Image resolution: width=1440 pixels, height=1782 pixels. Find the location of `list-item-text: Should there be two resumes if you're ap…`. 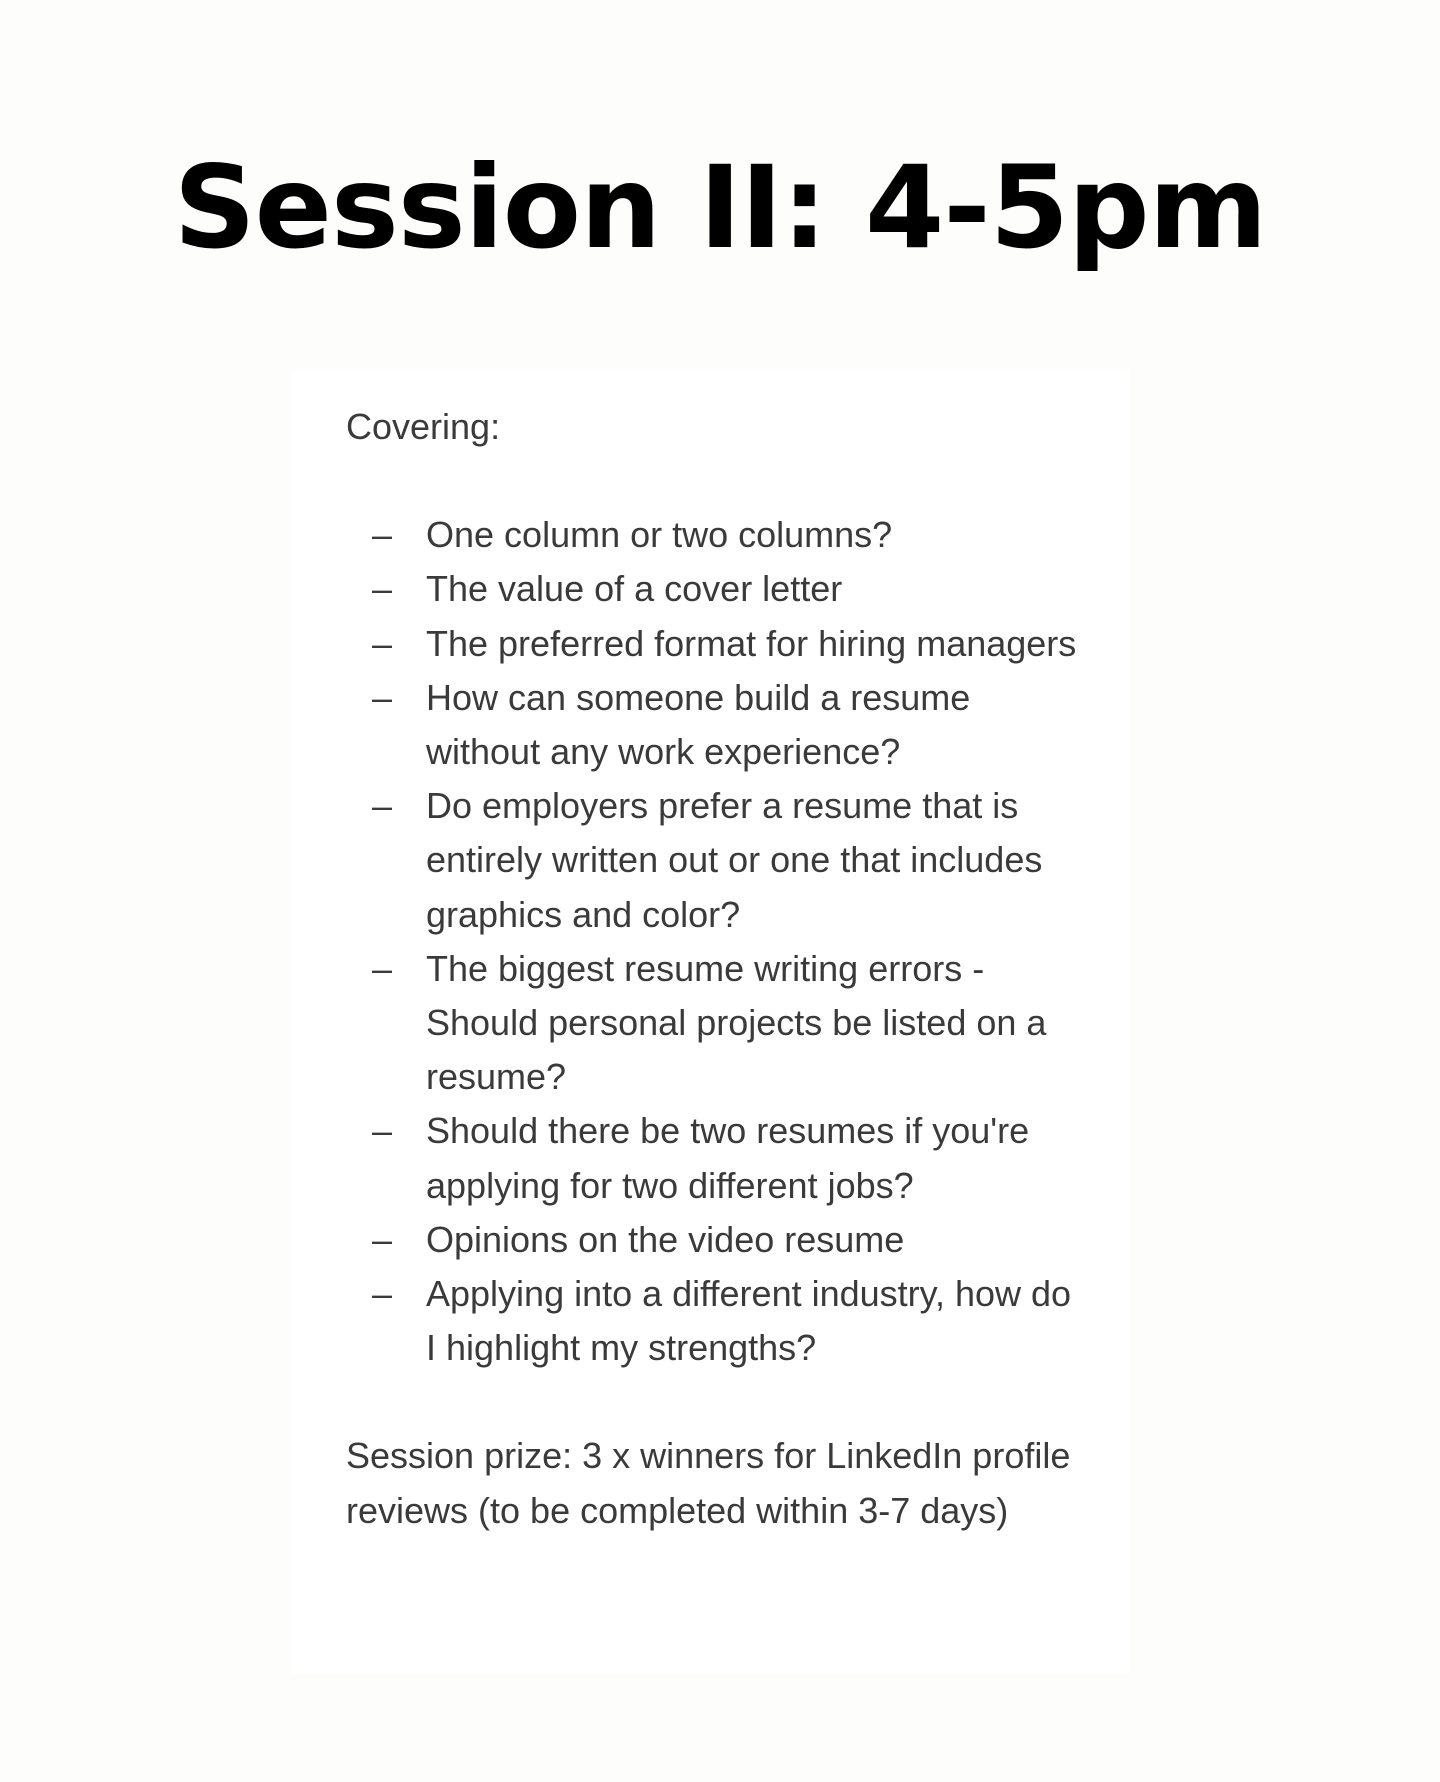

list-item-text: Should there be two resumes if you're ap… is located at coordinates (728, 1158).